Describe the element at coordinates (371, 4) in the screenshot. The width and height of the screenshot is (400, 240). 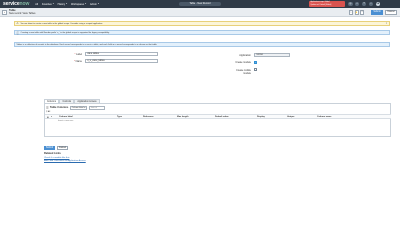
I see `notification-bell-icon: ♪` at that location.